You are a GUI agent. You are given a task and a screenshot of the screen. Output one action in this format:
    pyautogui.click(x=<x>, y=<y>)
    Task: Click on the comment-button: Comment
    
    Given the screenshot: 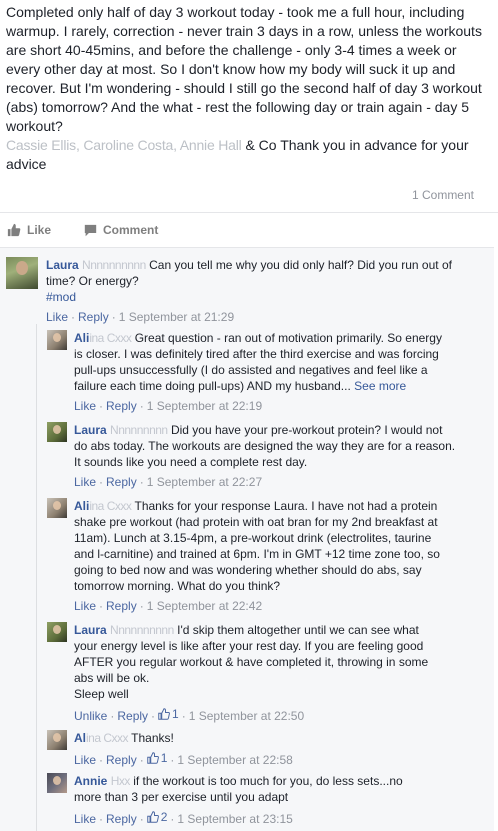 What is the action you would take?
    pyautogui.click(x=121, y=230)
    